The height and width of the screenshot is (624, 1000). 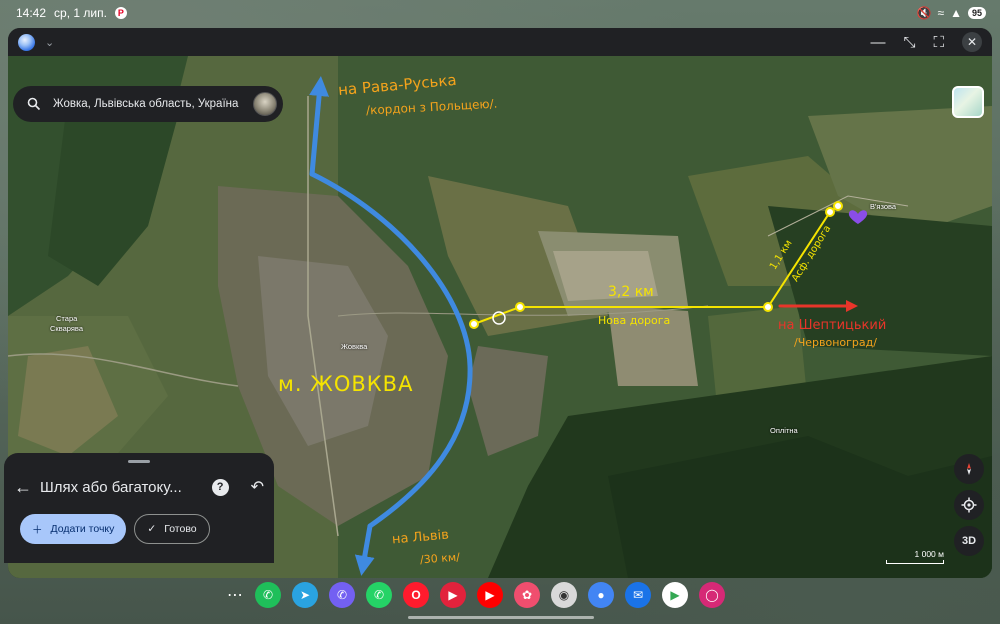 I want to click on signal-icon: ▲, so click(x=956, y=13).